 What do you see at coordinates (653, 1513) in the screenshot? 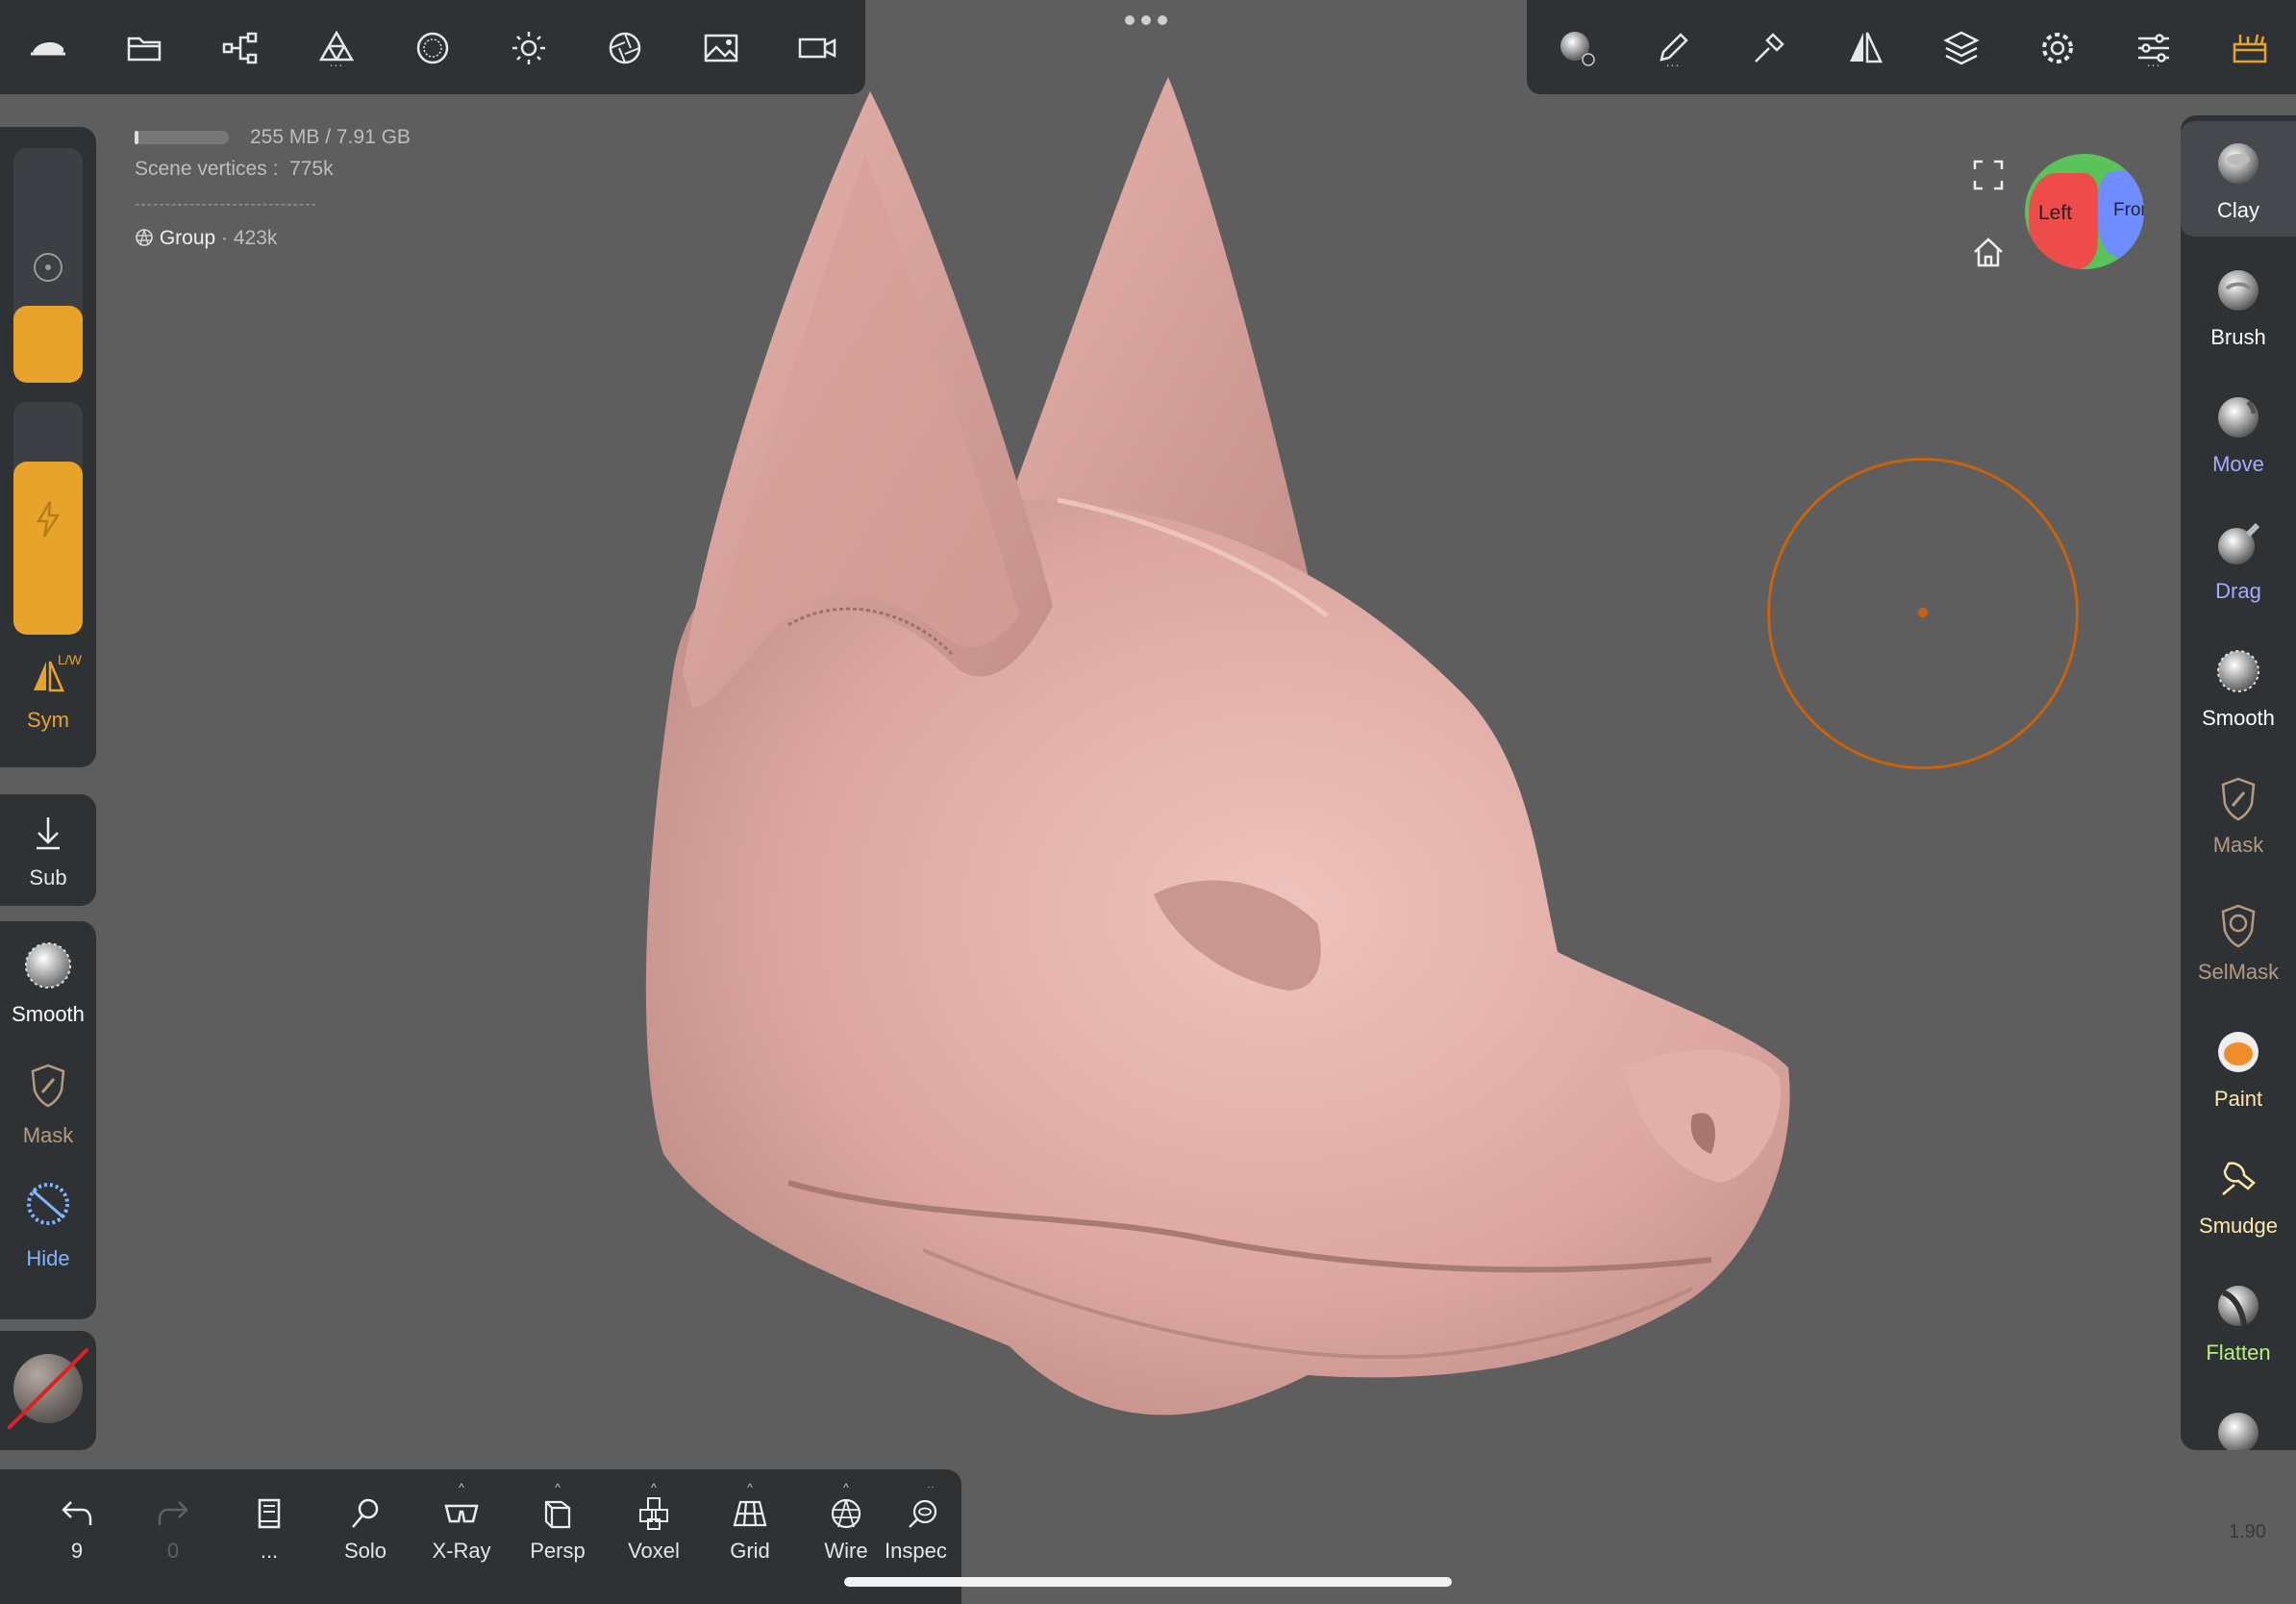
I see `voxel-icon` at bounding box center [653, 1513].